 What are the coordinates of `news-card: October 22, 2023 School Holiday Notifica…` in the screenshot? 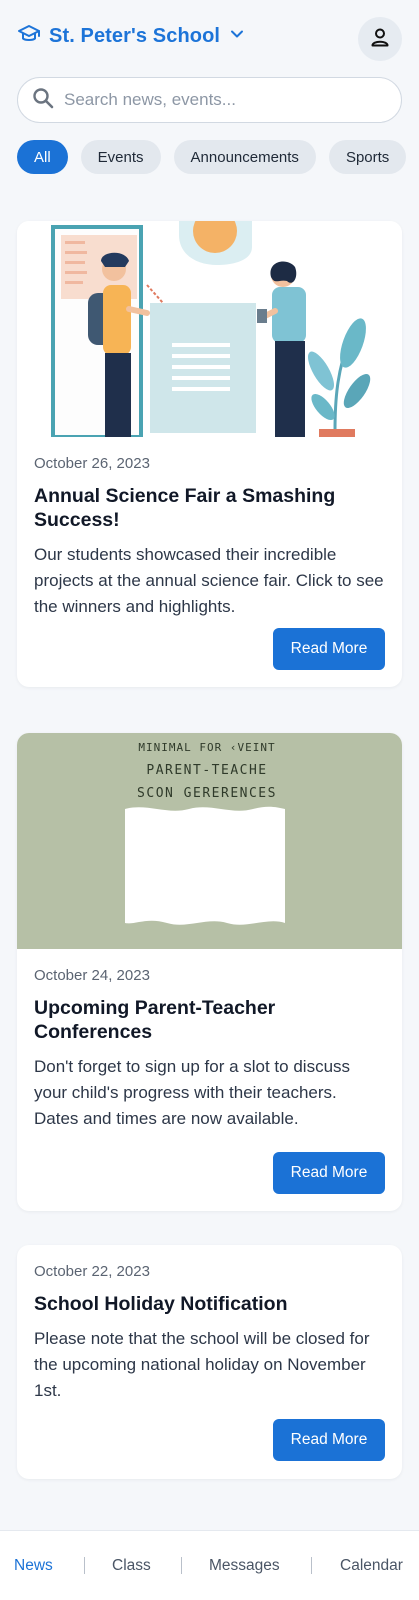 It's located at (209, 1362).